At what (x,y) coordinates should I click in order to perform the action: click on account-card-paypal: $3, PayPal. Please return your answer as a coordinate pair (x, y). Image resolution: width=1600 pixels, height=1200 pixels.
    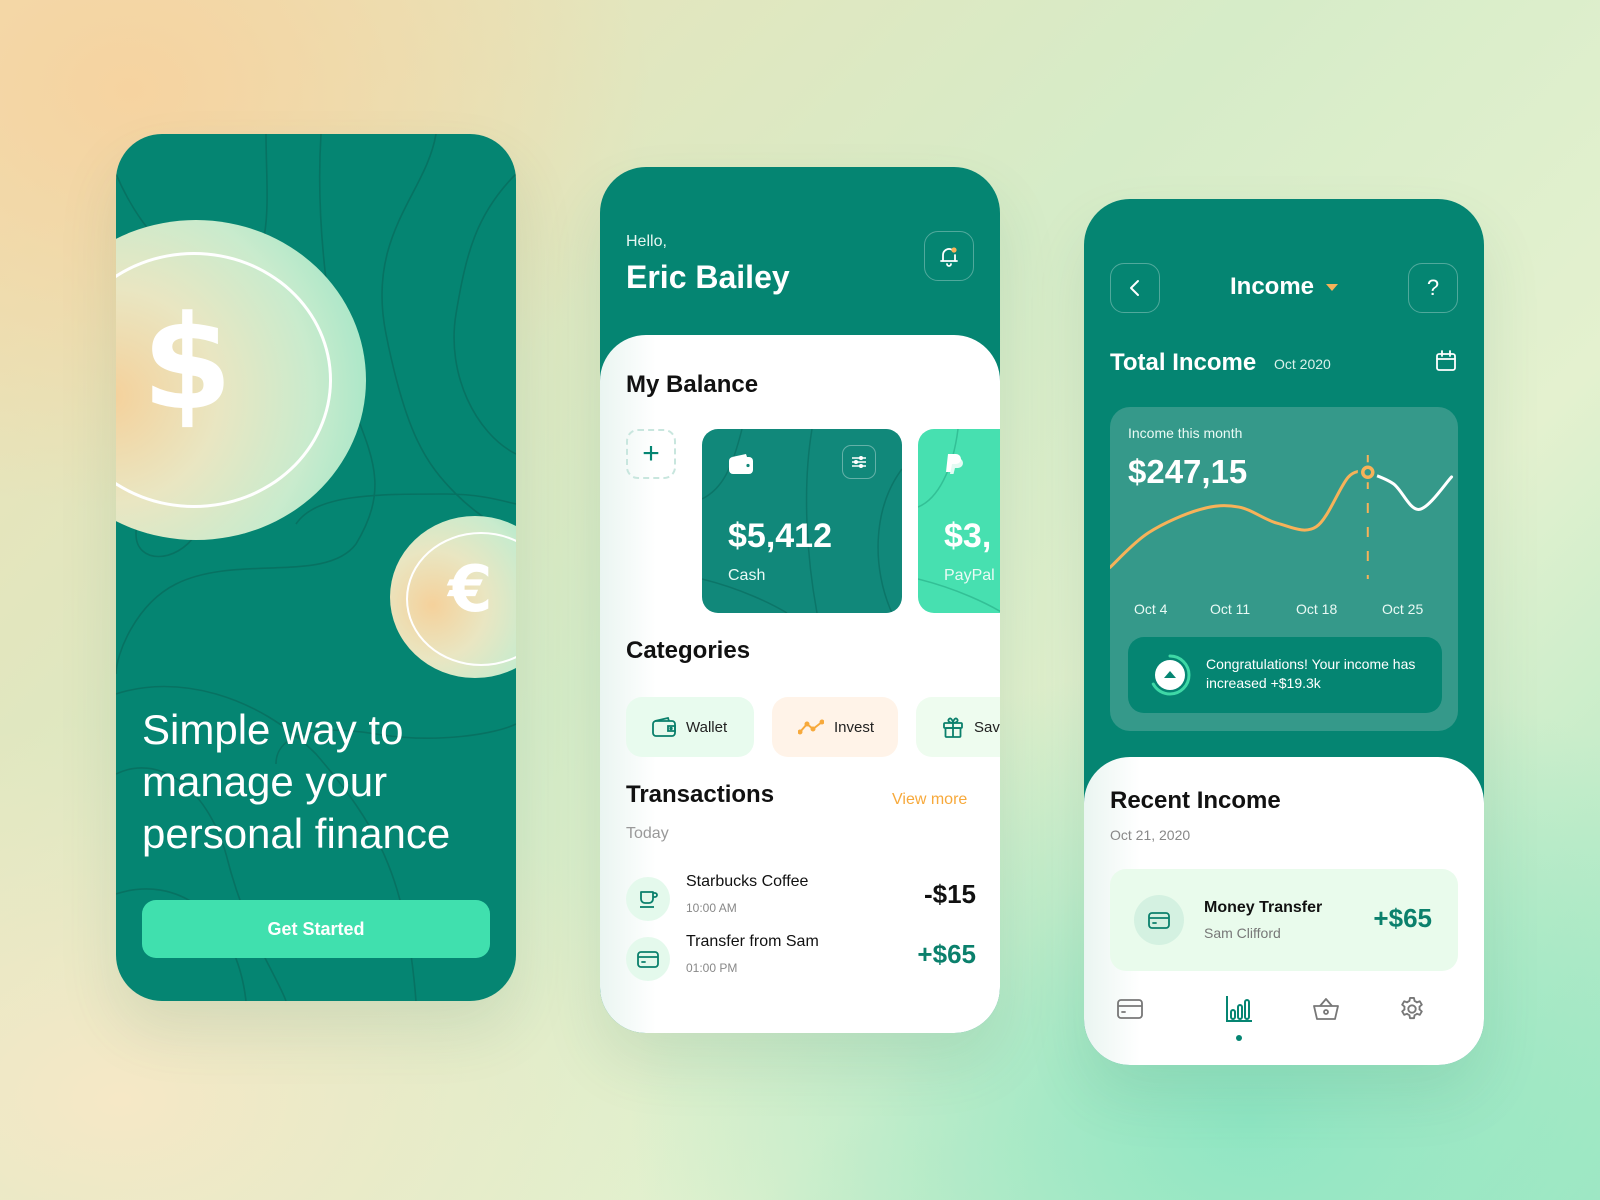
    Looking at the image, I should click on (959, 521).